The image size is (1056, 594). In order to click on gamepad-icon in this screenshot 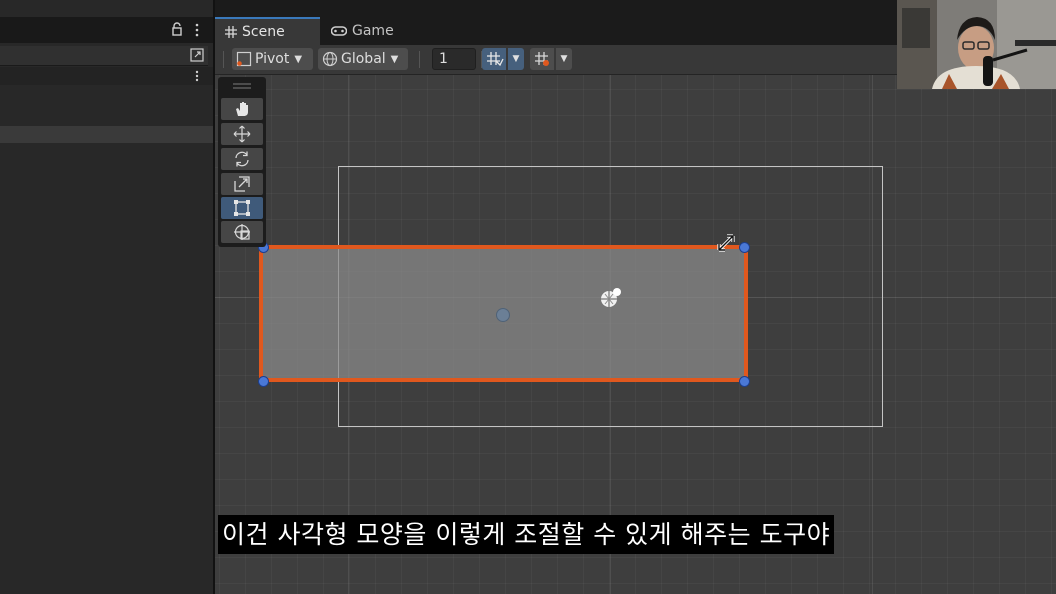, I will do `click(339, 31)`.